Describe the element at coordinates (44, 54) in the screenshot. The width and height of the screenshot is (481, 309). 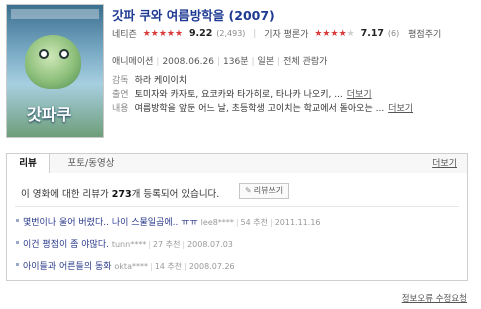
I see `poster-eye-left` at that location.